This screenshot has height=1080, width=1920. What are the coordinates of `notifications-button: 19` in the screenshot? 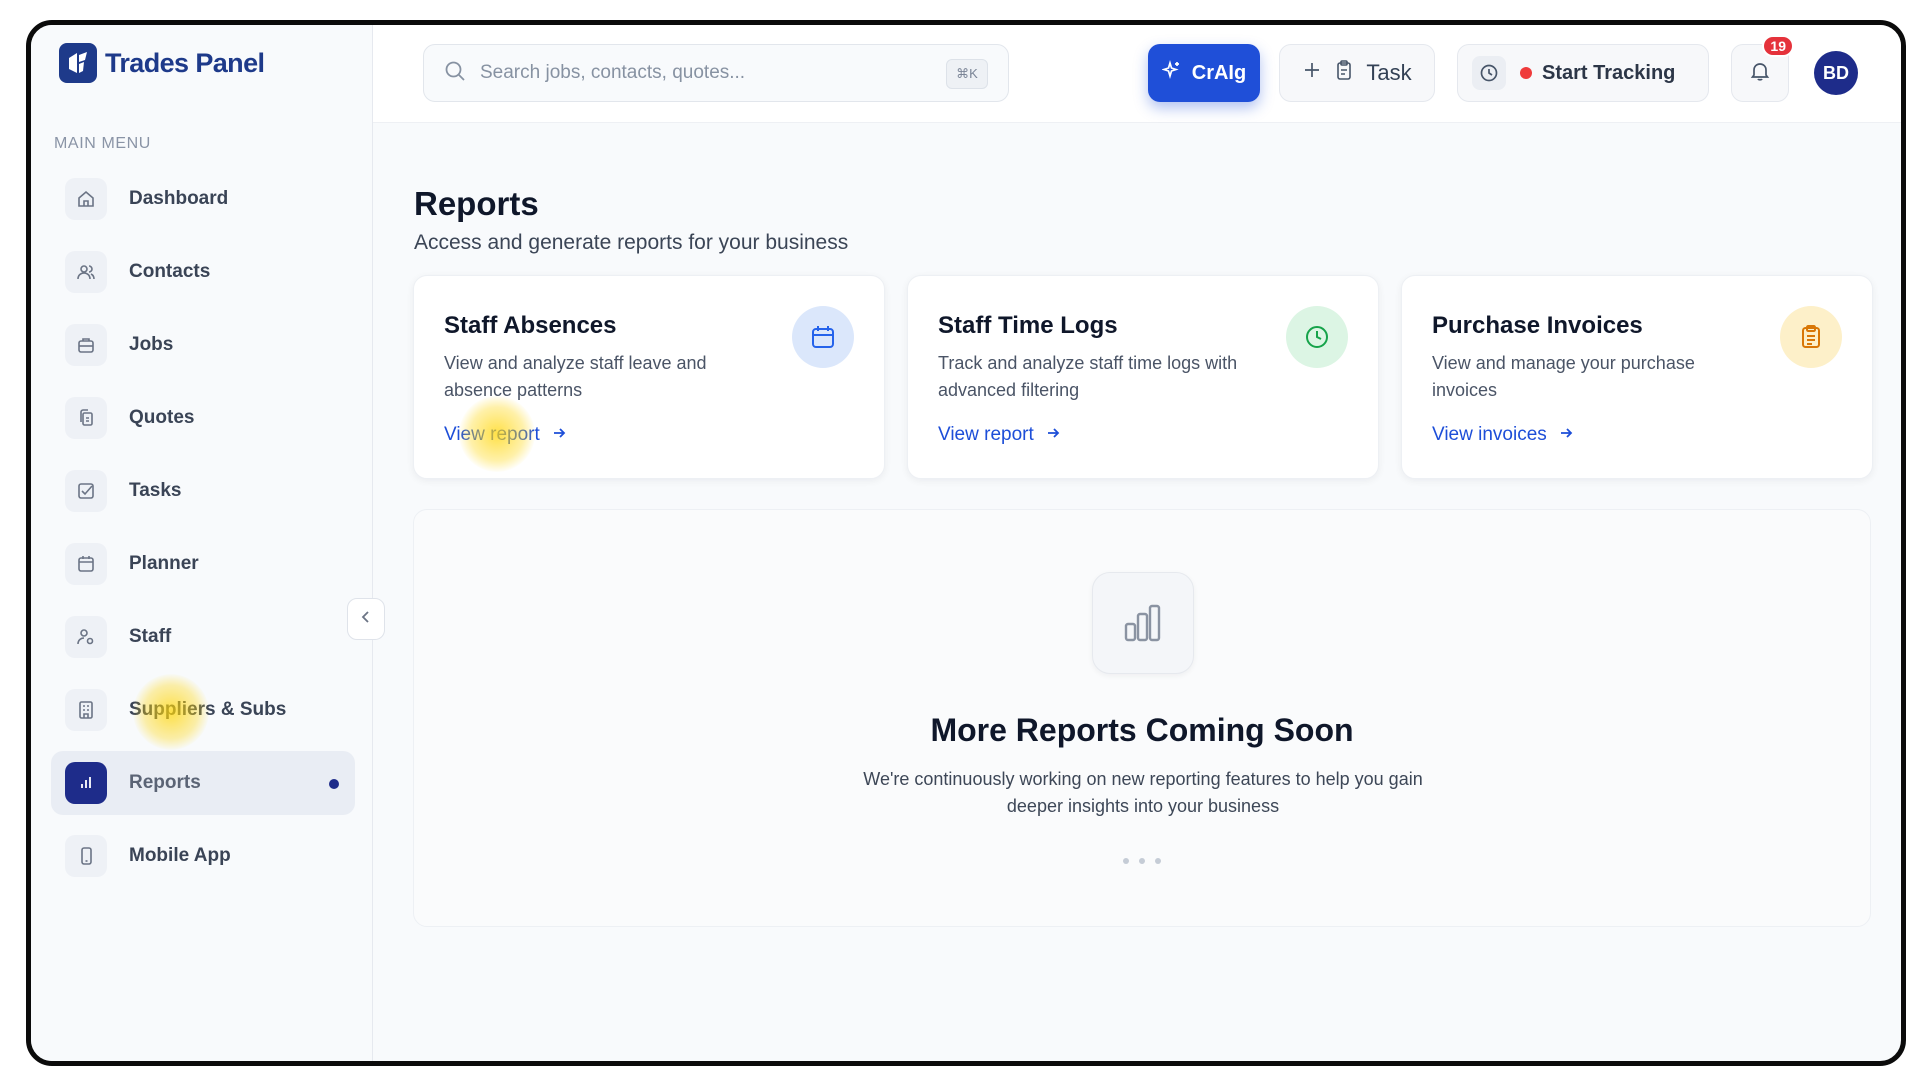 It's located at (1762, 68).